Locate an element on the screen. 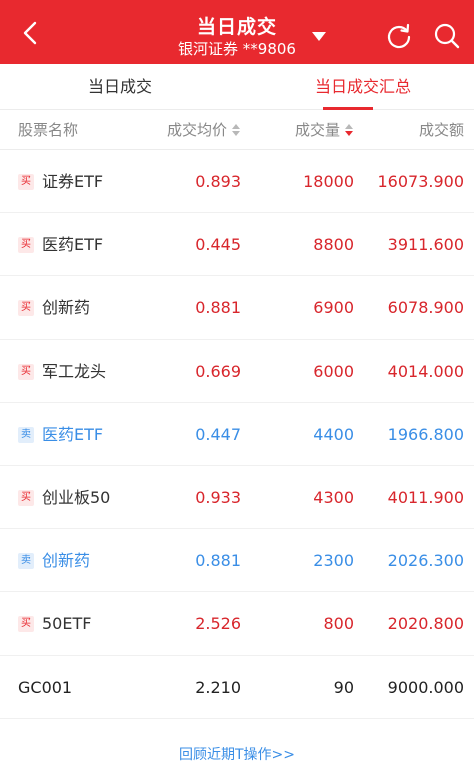  sort-icon is located at coordinates (236, 131).